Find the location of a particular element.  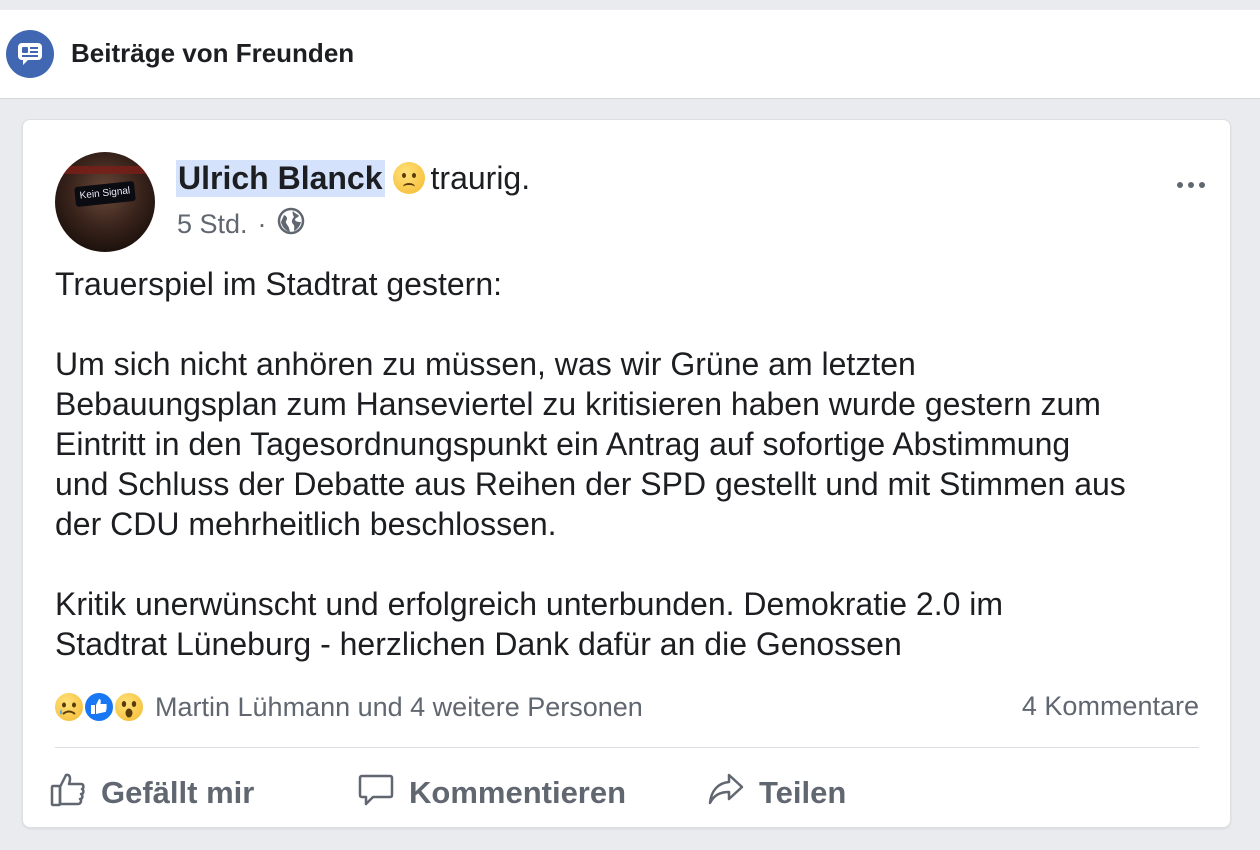

sad-reaction-icon is located at coordinates (69, 707).